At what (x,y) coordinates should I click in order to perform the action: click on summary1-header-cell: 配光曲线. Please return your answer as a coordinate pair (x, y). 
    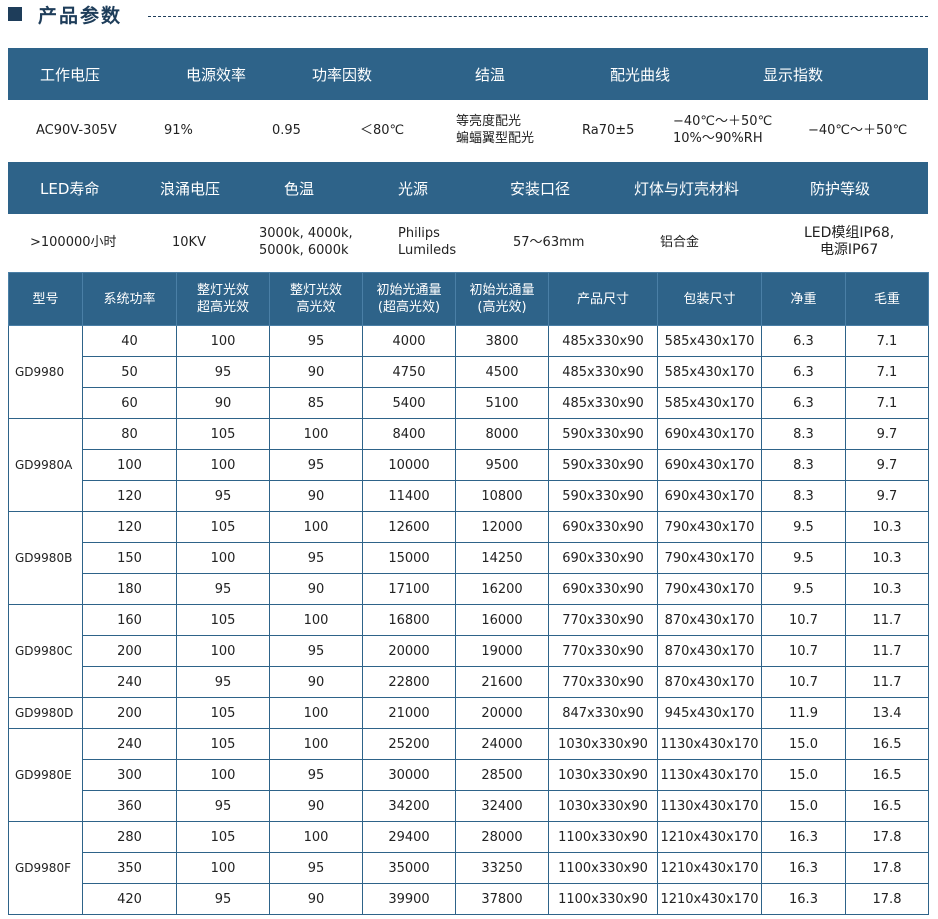
    Looking at the image, I should click on (640, 74).